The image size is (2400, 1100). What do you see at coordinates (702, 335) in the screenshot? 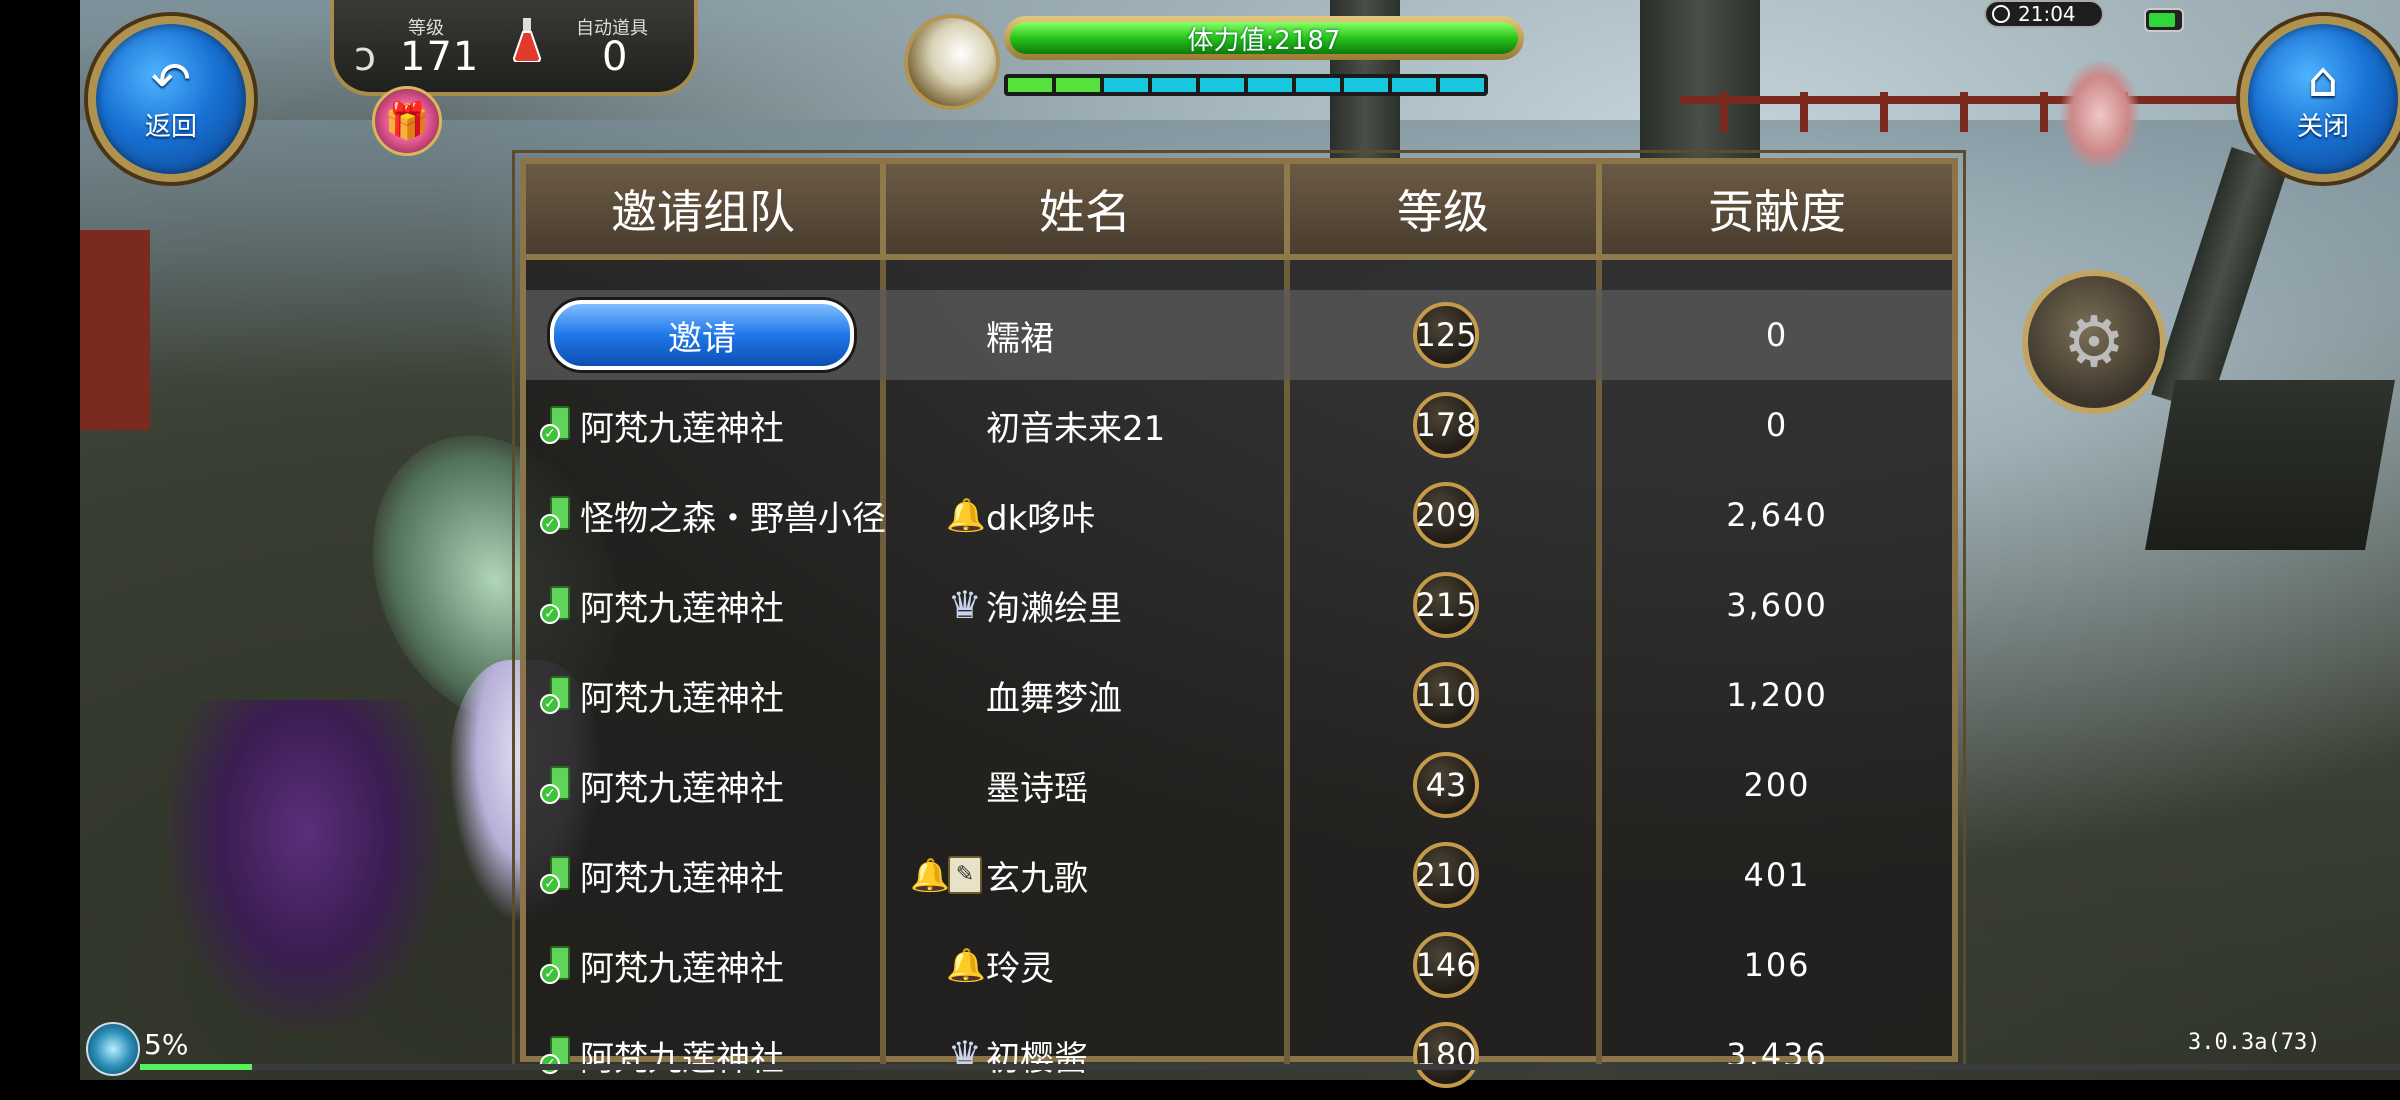
I see `invite-button: 邀请` at bounding box center [702, 335].